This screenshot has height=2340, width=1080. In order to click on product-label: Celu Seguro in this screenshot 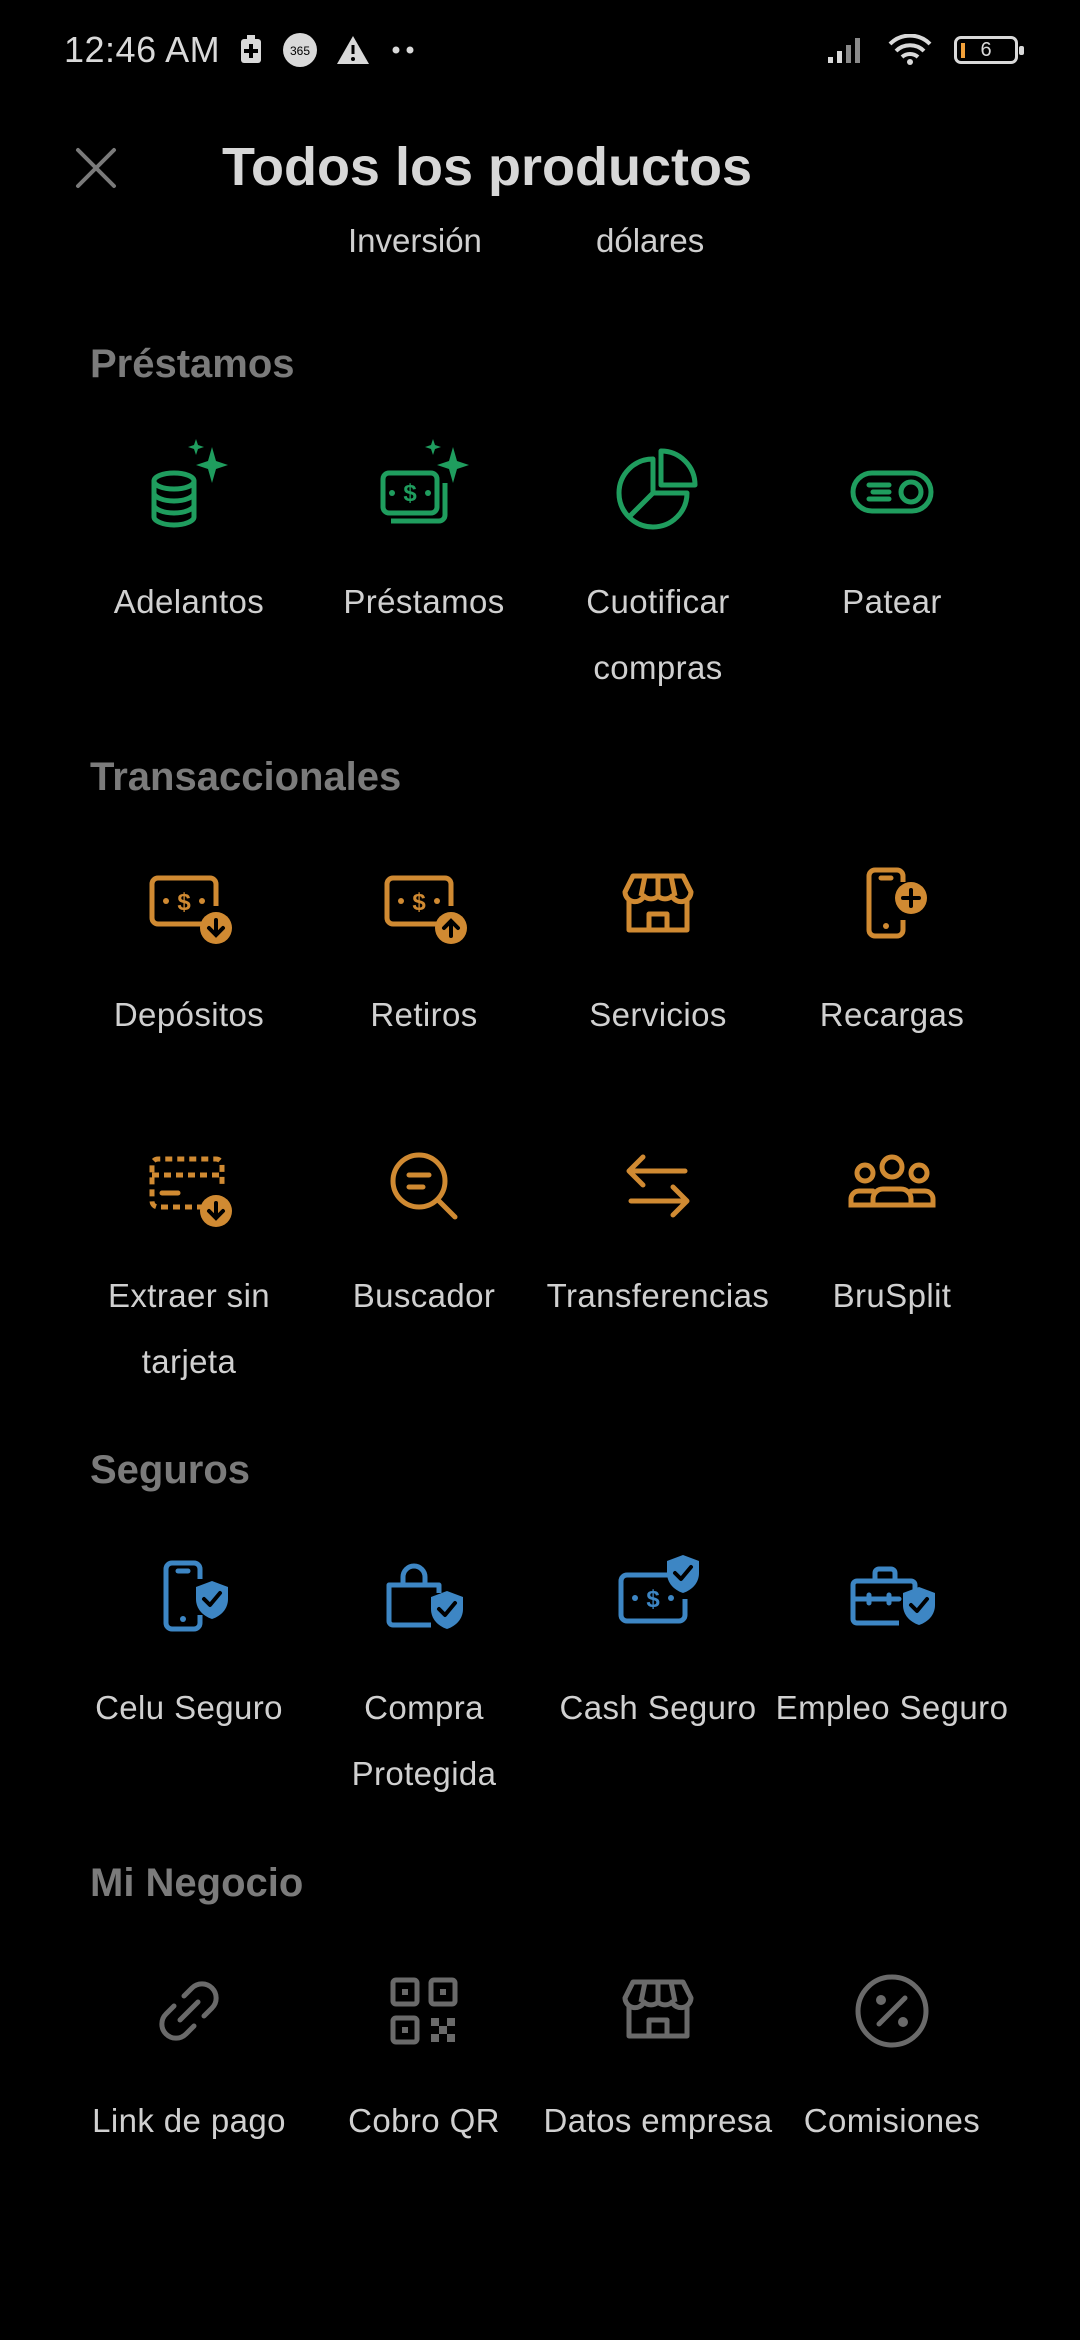, I will do `click(189, 1707)`.